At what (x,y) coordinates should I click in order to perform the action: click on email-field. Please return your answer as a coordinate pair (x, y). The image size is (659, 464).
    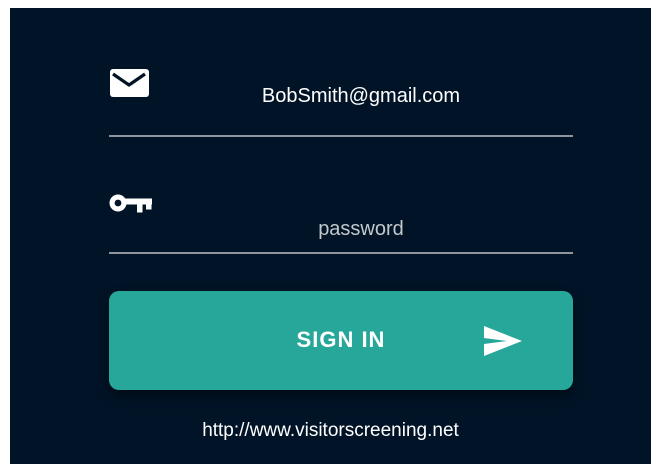
    Looking at the image, I should click on (341, 100).